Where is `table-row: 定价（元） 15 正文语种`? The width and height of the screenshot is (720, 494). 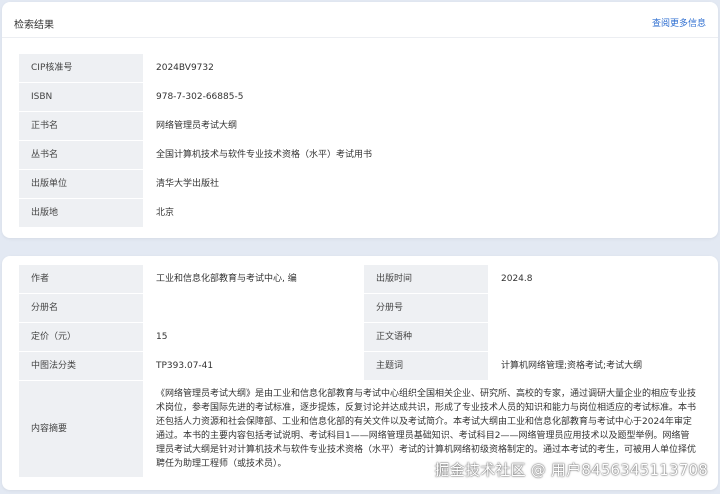
table-row: 定价（元） 15 正文语种 is located at coordinates (363, 337).